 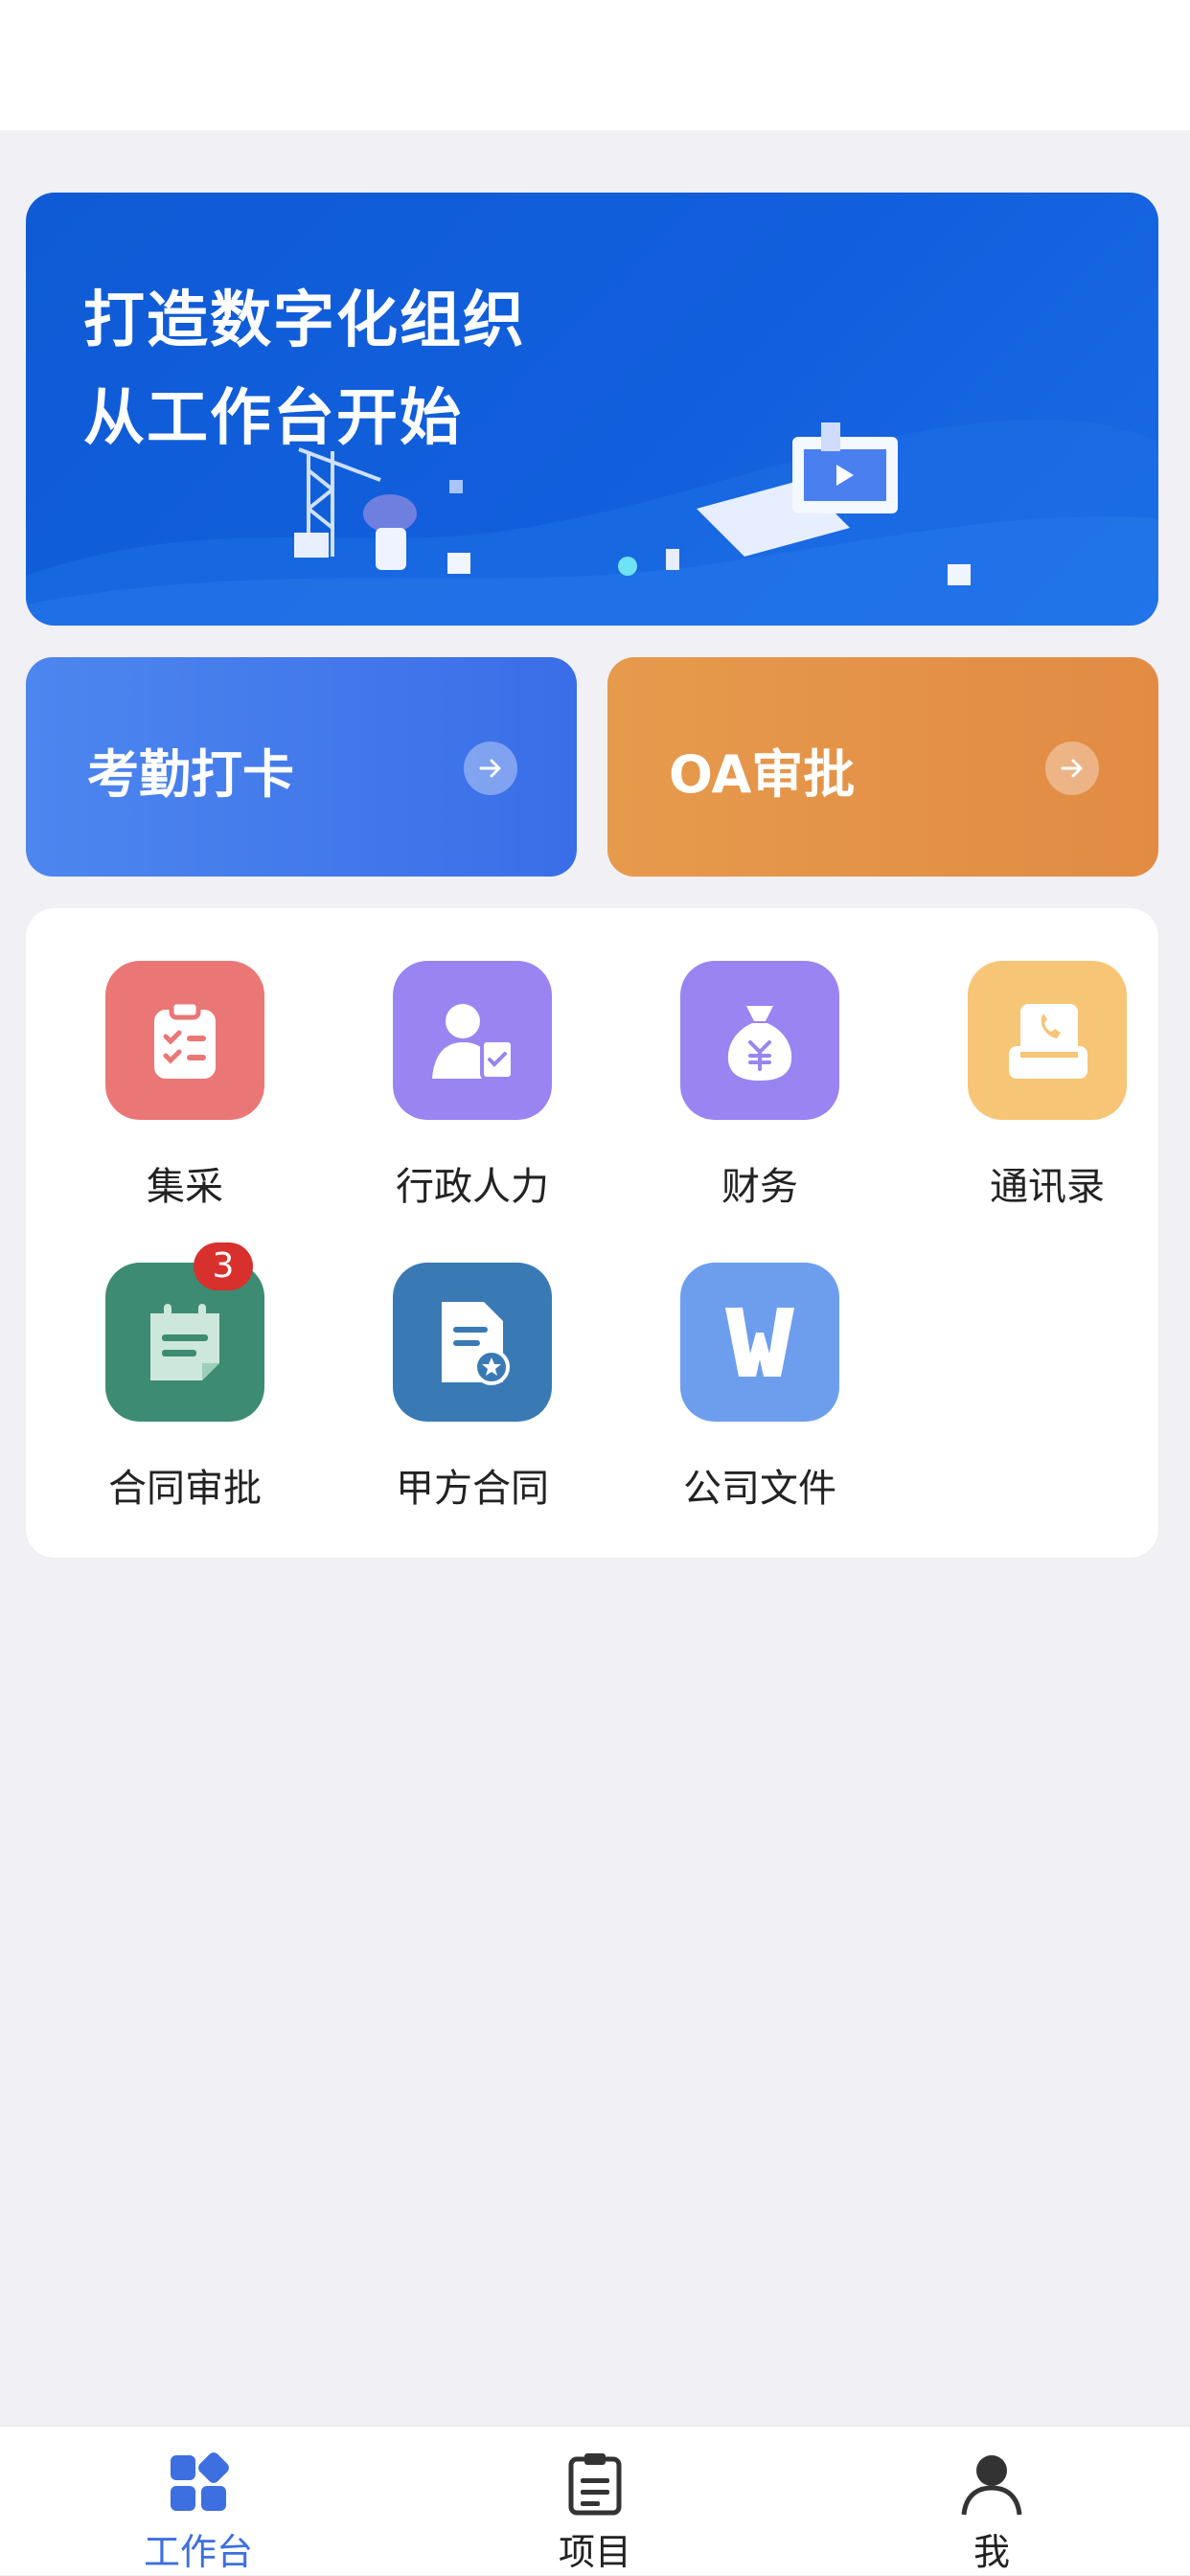 I want to click on app-company-files: 公司文件, so click(x=745, y=1360).